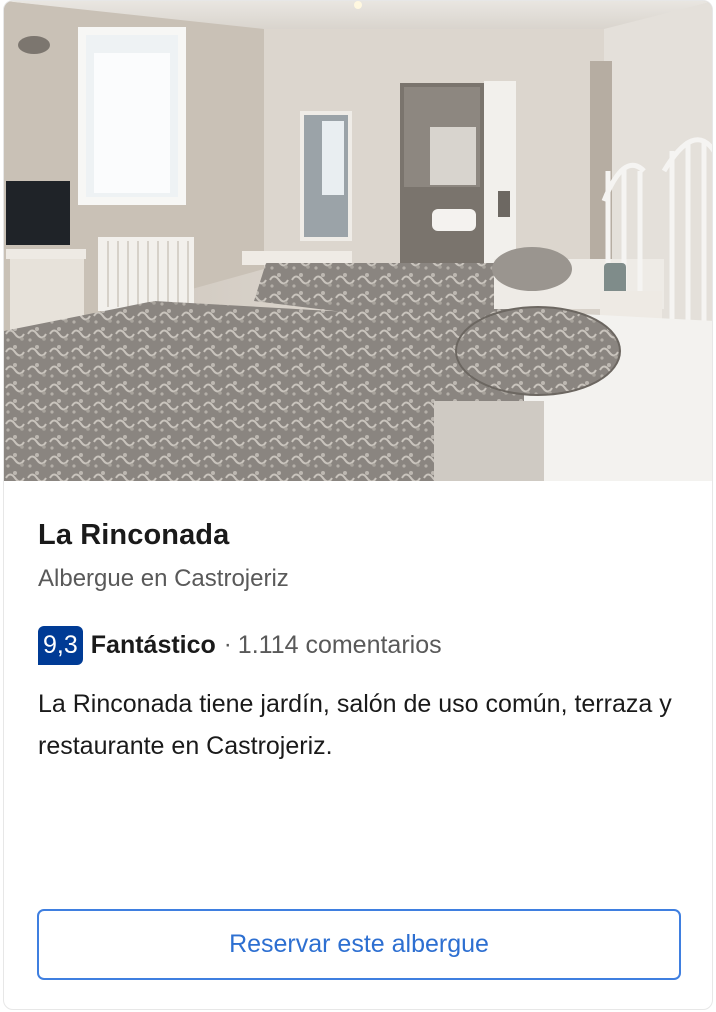 The width and height of the screenshot is (716, 1012). Describe the element at coordinates (153, 644) in the screenshot. I see `review-score-label: Fantástico` at that location.